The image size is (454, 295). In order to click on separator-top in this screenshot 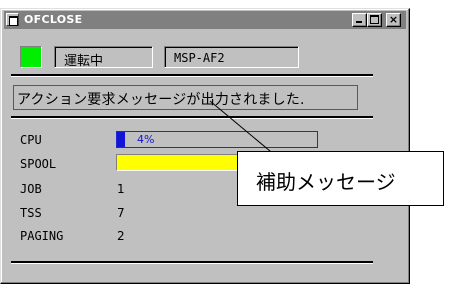, I will do `click(192, 75)`.